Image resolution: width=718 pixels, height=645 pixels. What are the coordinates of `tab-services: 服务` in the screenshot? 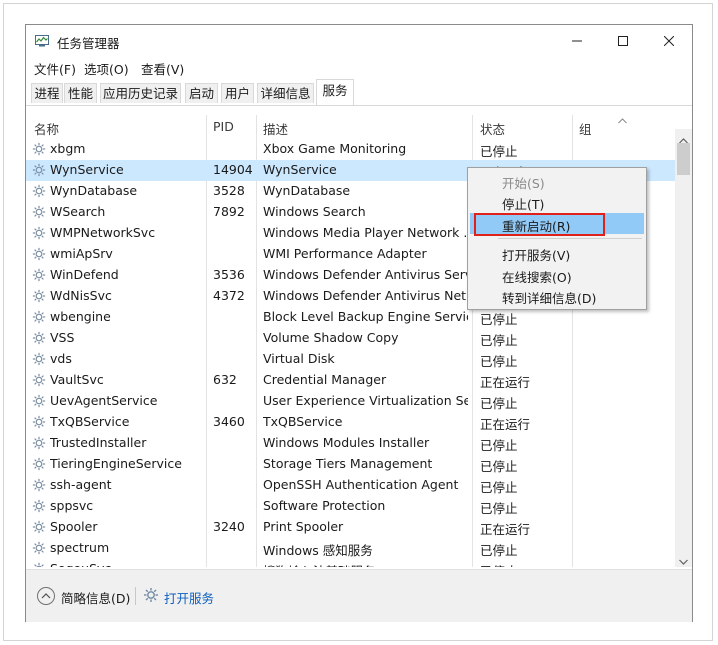 It's located at (335, 92).